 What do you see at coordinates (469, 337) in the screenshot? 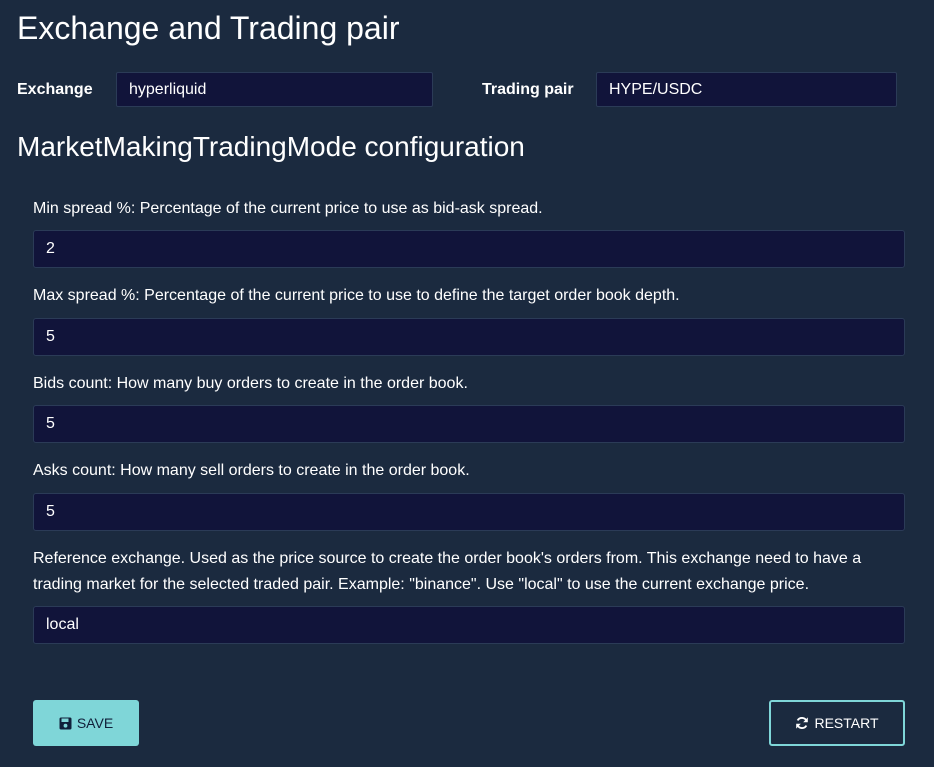
I see `max-spread-input` at bounding box center [469, 337].